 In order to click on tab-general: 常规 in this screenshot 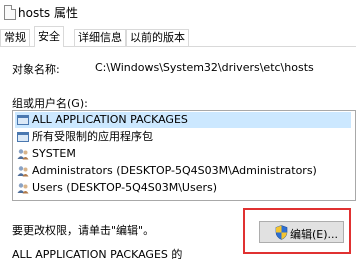, I will do `click(15, 37)`.